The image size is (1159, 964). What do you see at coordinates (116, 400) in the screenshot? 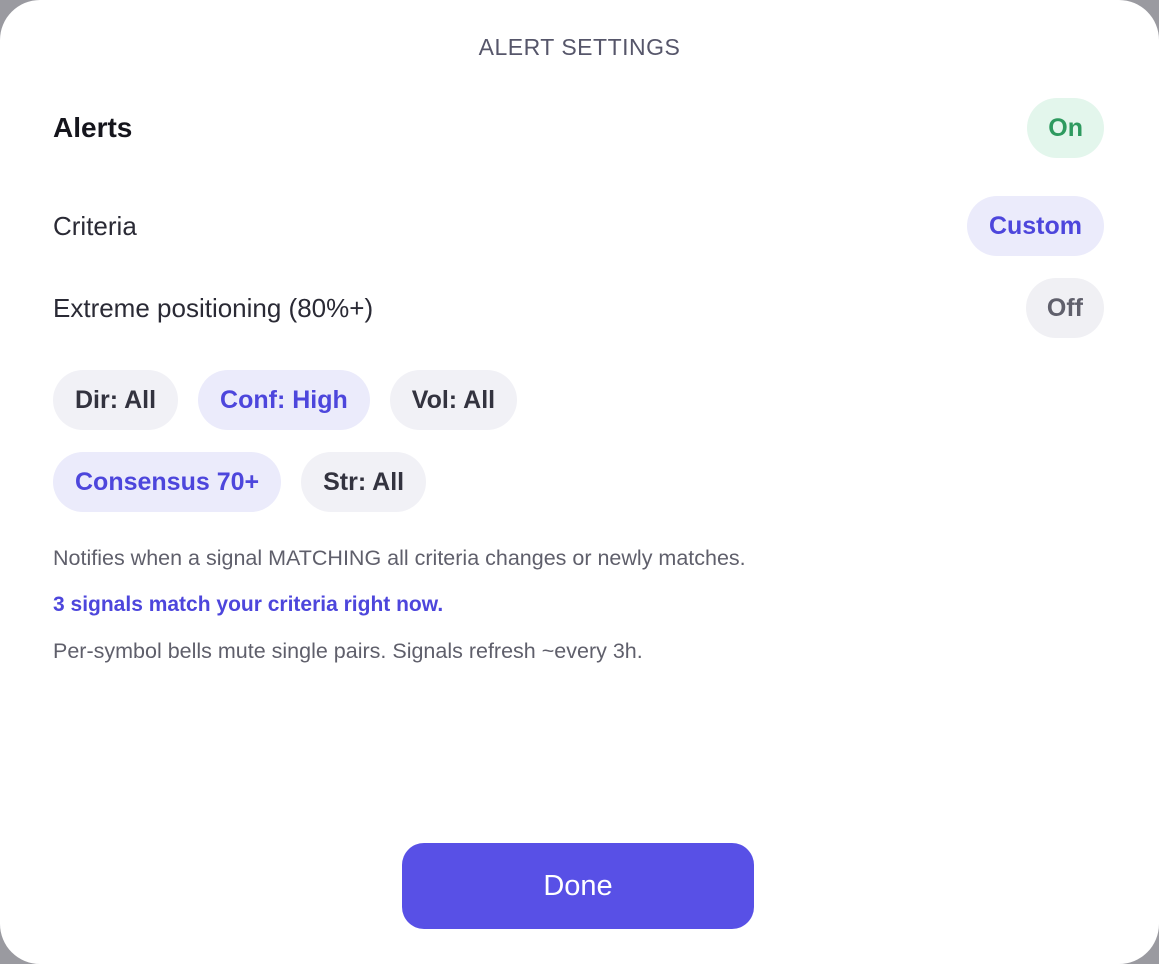
I see `filter-chip-direction: Dir: All` at bounding box center [116, 400].